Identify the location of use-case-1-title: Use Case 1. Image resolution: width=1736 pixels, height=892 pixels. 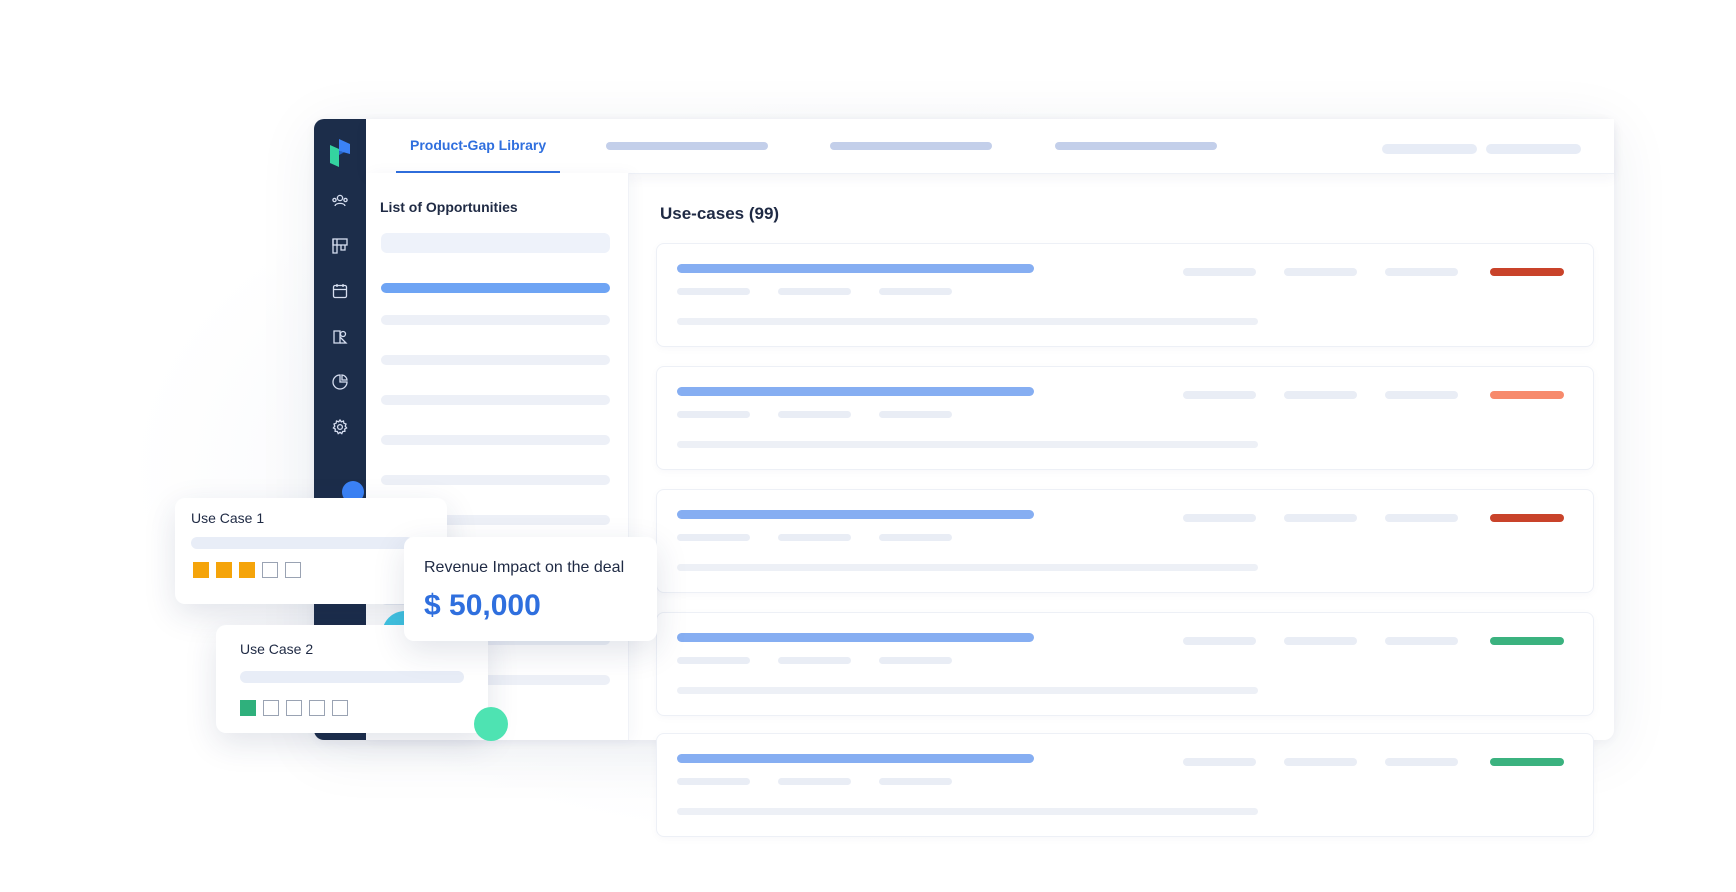
(228, 518).